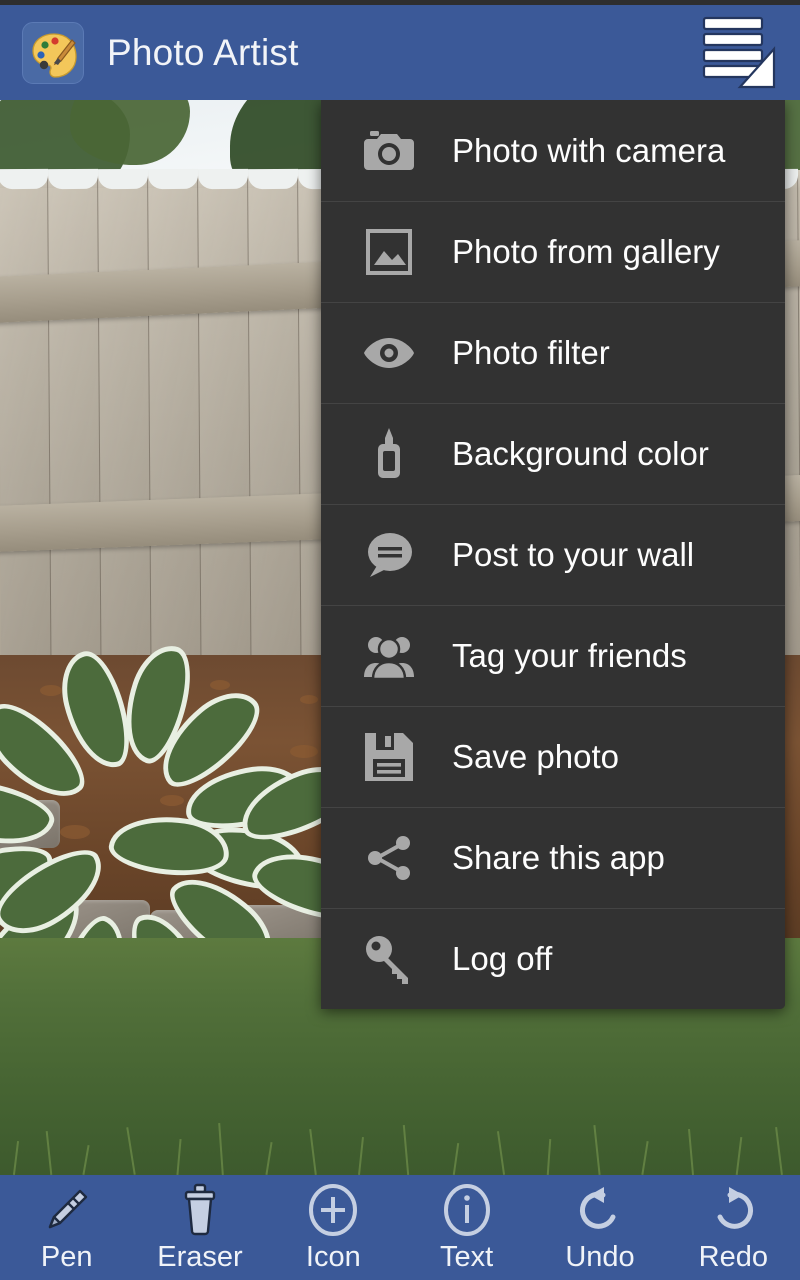  I want to click on tool-icon: Icon, so click(333, 1227).